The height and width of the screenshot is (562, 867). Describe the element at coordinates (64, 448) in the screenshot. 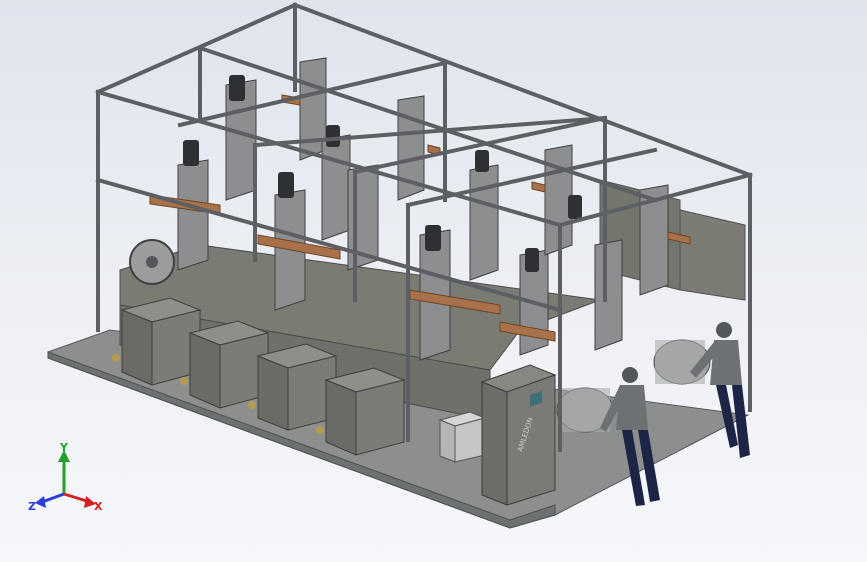

I see `y-axis-label: Y` at that location.